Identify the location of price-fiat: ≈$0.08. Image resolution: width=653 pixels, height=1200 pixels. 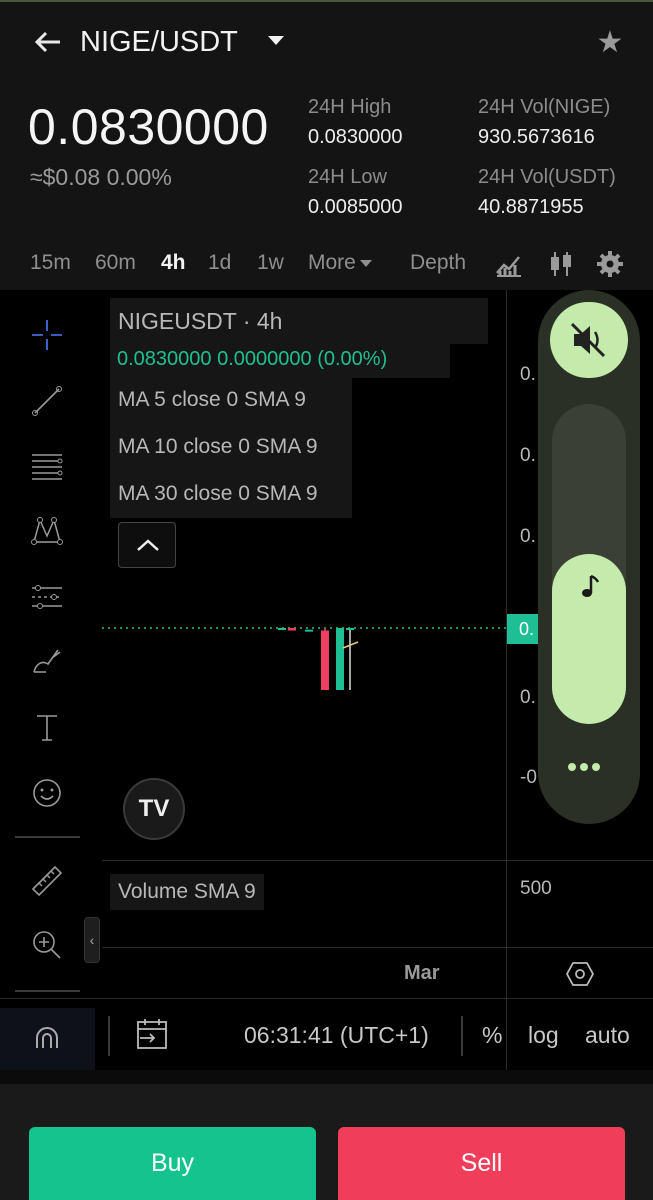
(65, 177).